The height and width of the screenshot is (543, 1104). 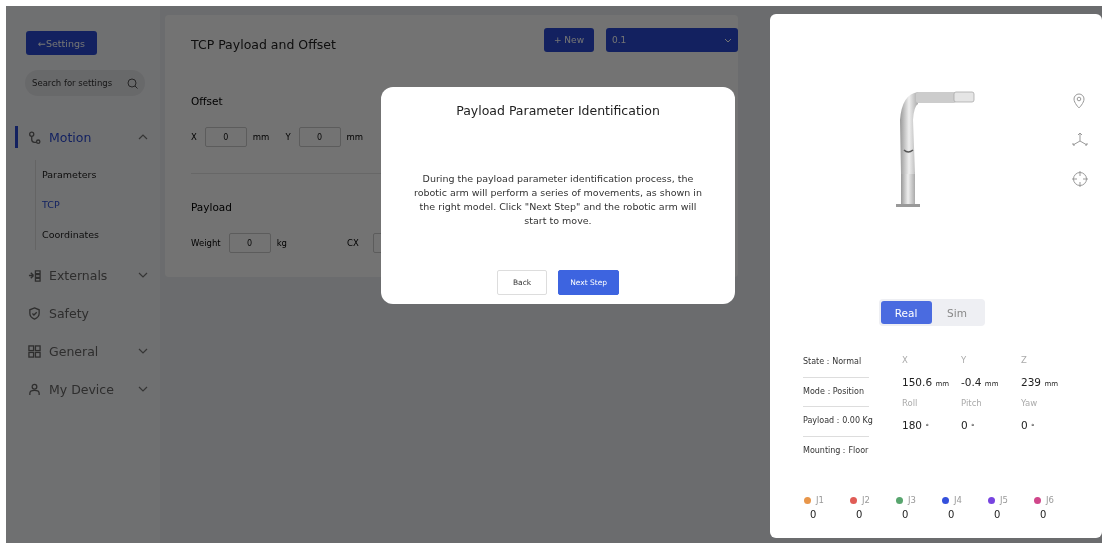 I want to click on joint-label: J1, so click(x=820, y=500).